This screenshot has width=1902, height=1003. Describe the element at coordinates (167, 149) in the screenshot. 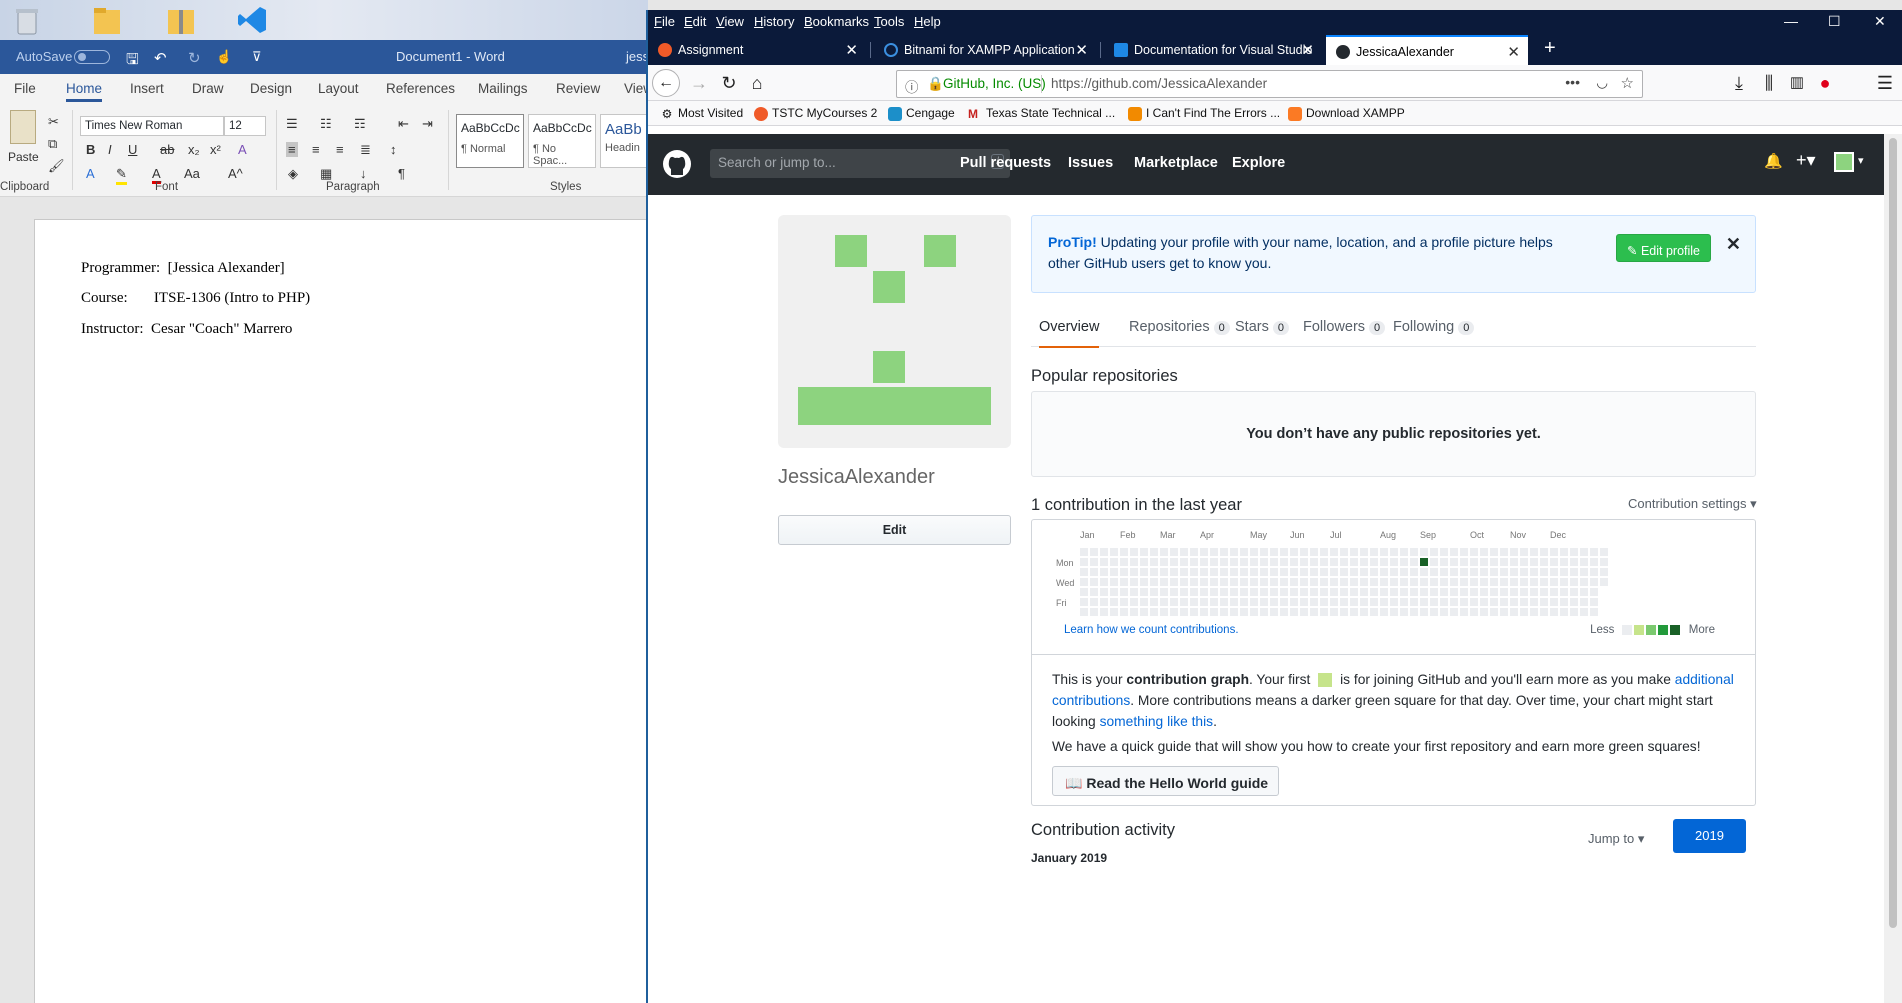

I see `strikethrough-button: ab` at that location.